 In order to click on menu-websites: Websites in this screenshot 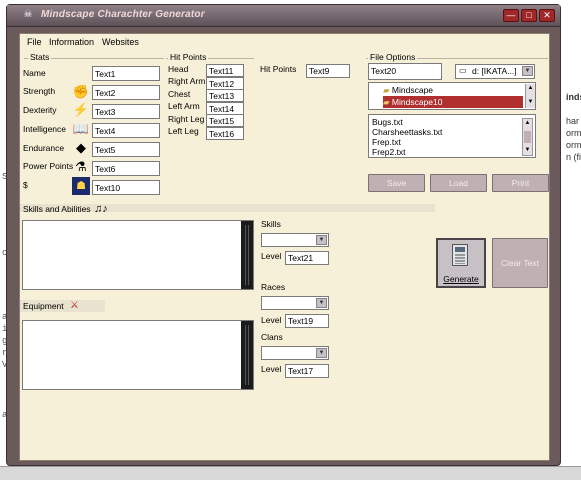, I will do `click(120, 42)`.